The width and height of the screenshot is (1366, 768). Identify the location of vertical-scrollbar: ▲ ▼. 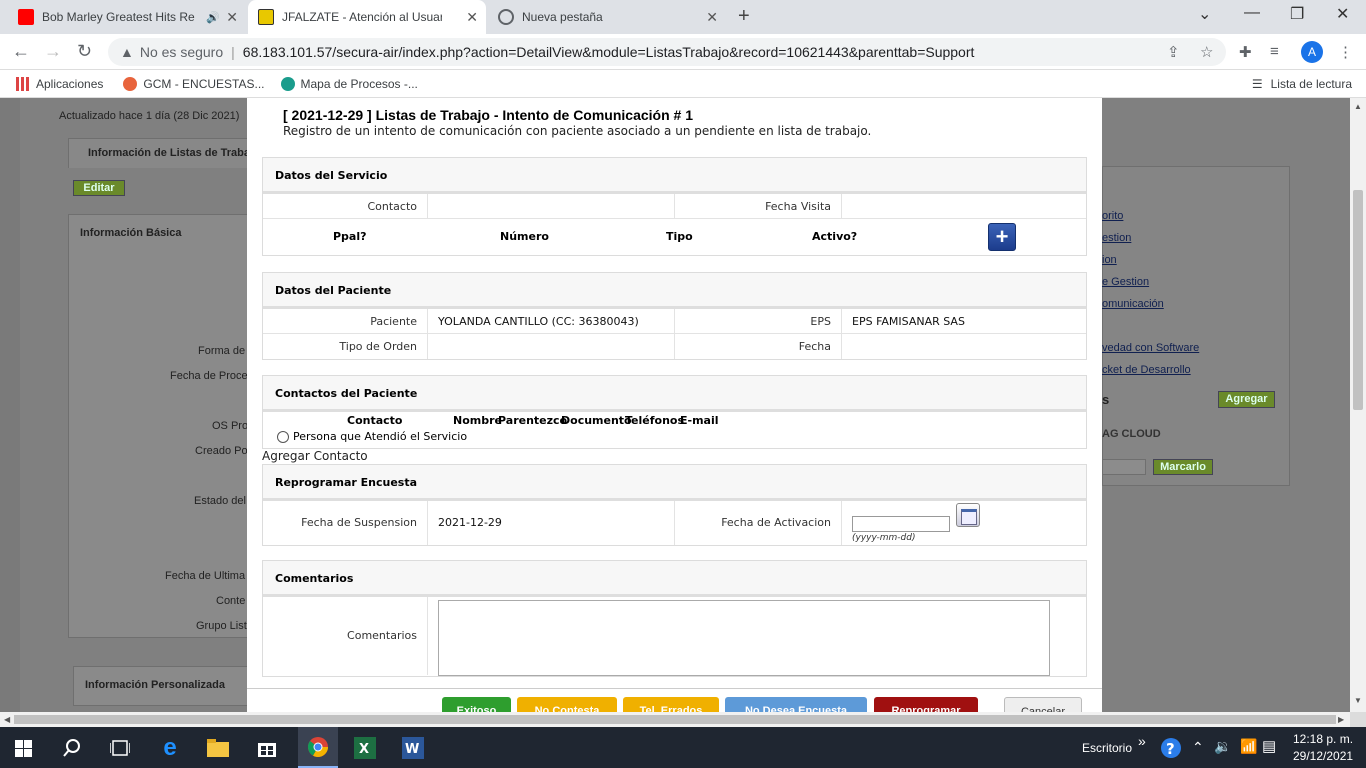
(1358, 405).